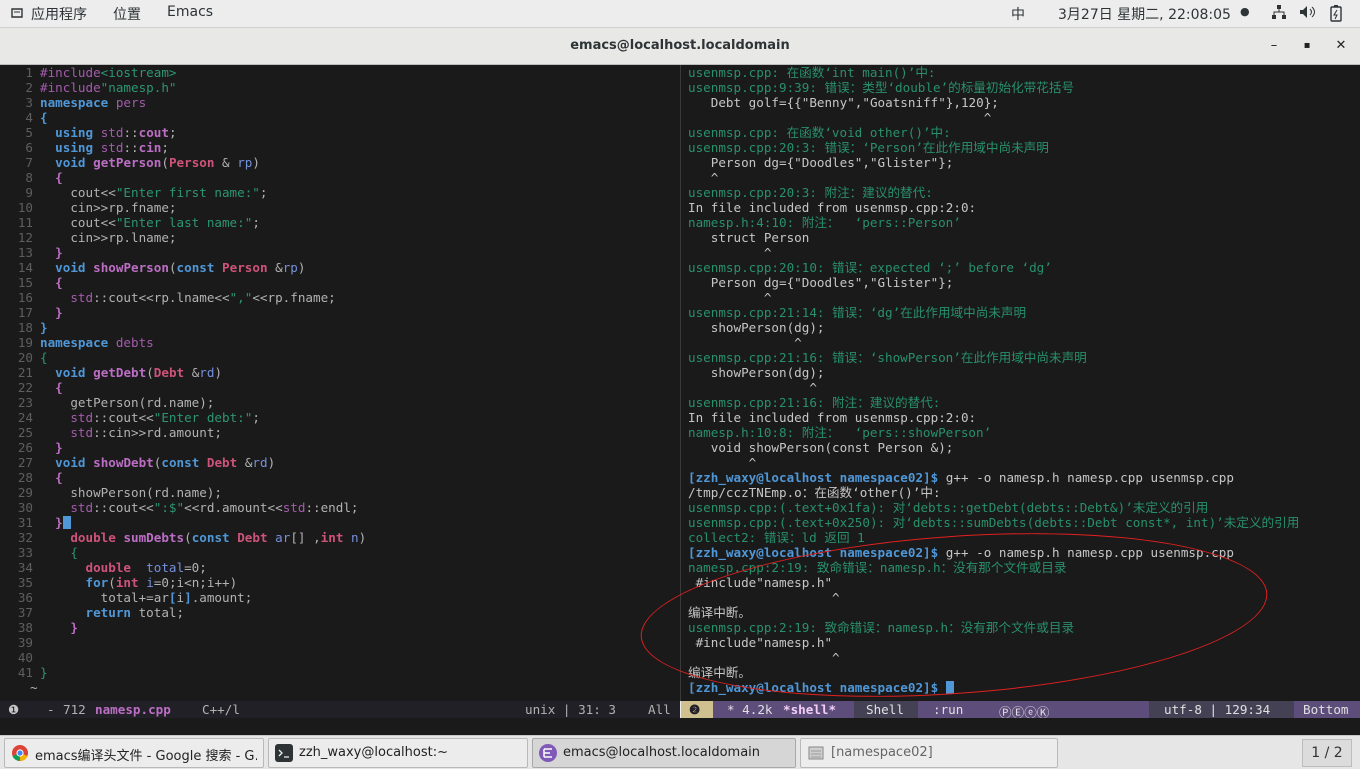 The height and width of the screenshot is (769, 1360). Describe the element at coordinates (133, 709) in the screenshot. I see `buffer-name: namesp.cpp` at that location.